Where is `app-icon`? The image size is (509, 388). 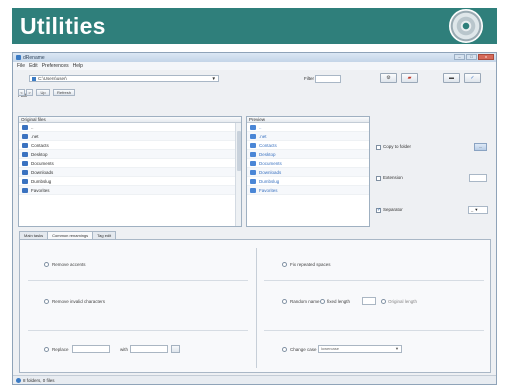
app-icon is located at coordinates (18, 57).